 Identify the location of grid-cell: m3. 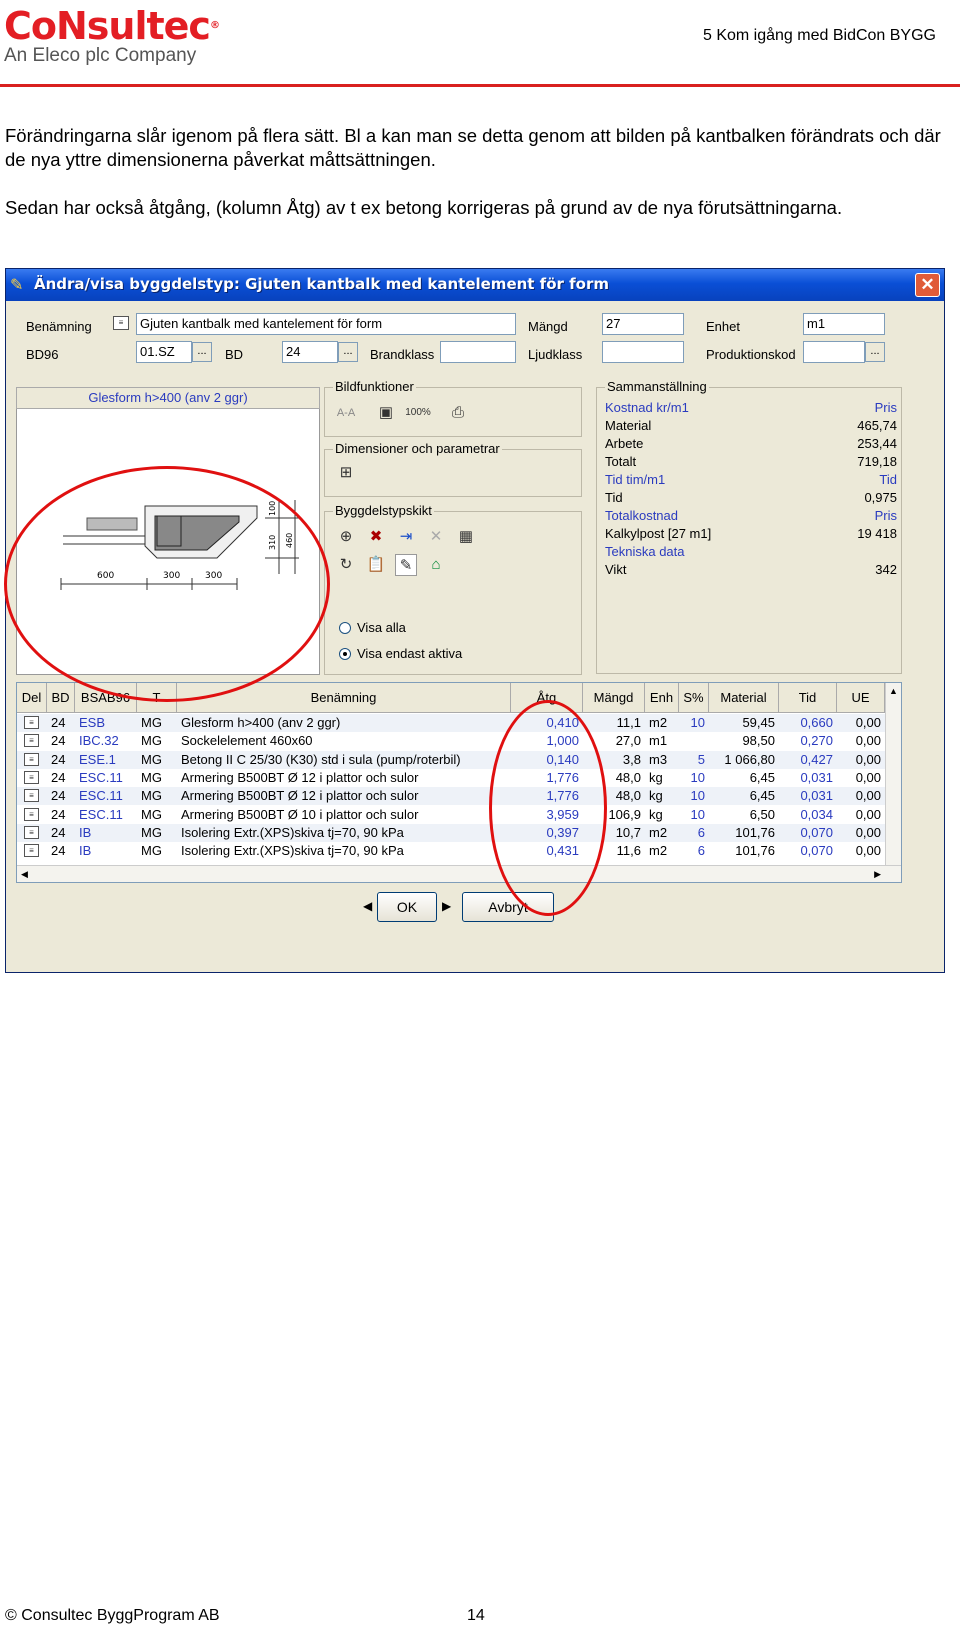
(662, 760).